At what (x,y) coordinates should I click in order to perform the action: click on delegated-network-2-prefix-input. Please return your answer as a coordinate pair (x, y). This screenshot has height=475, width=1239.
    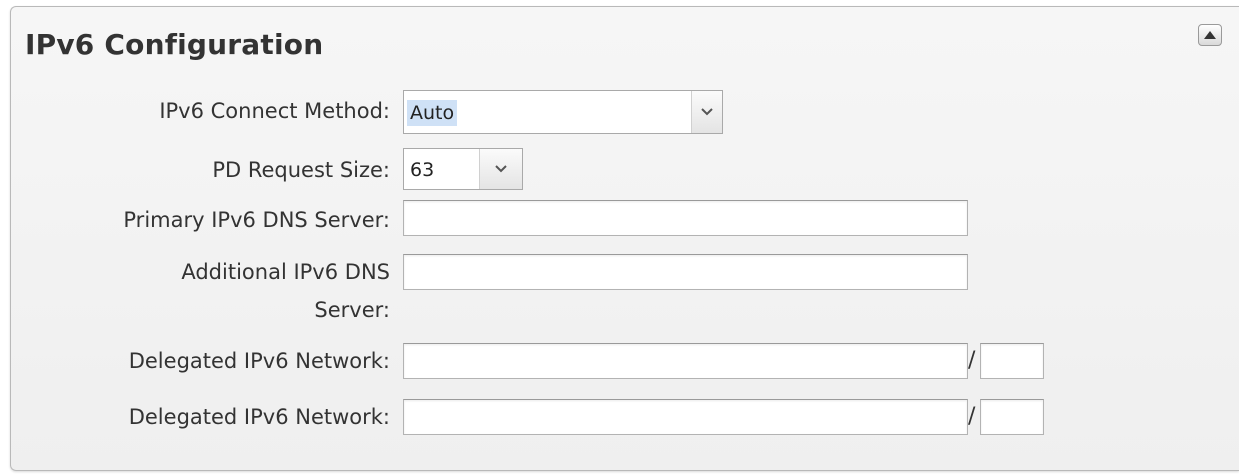
    Looking at the image, I should click on (1012, 417).